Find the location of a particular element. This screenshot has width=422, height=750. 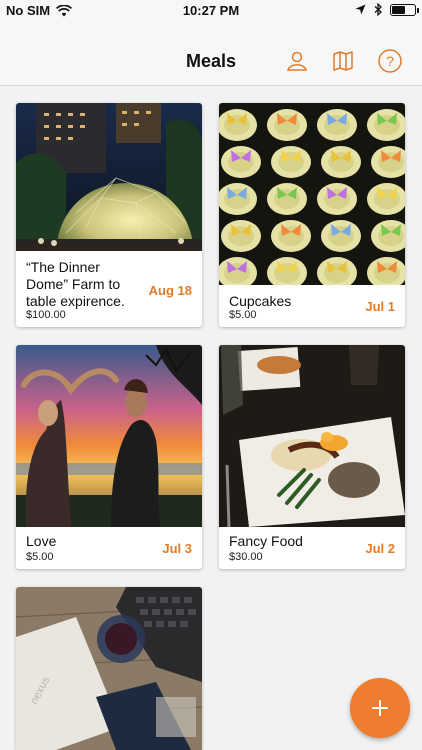

help-icon: ? is located at coordinates (390, 61).